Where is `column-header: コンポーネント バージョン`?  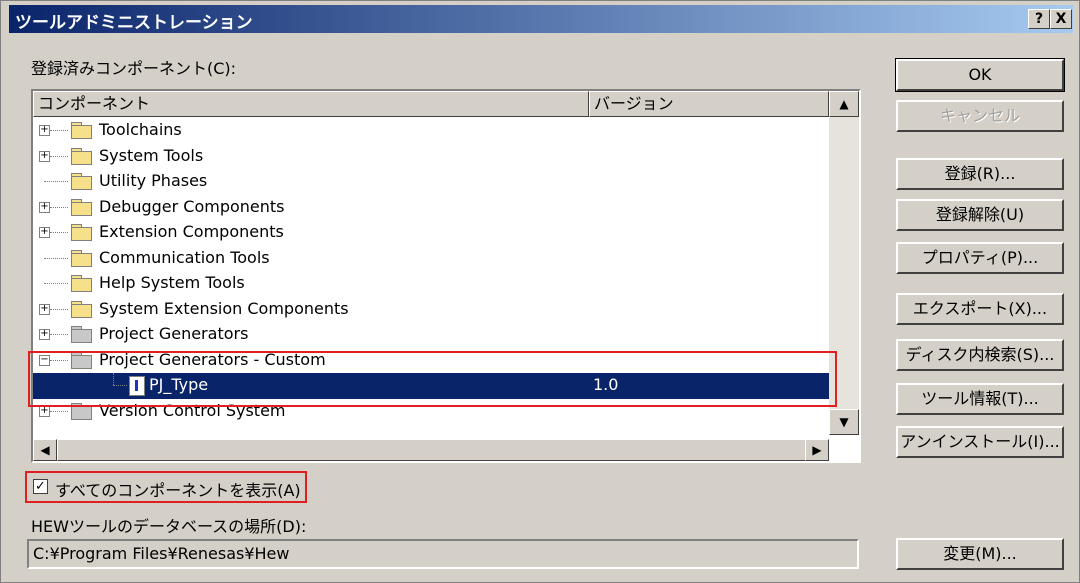 column-header: コンポーネント バージョン is located at coordinates (431, 104).